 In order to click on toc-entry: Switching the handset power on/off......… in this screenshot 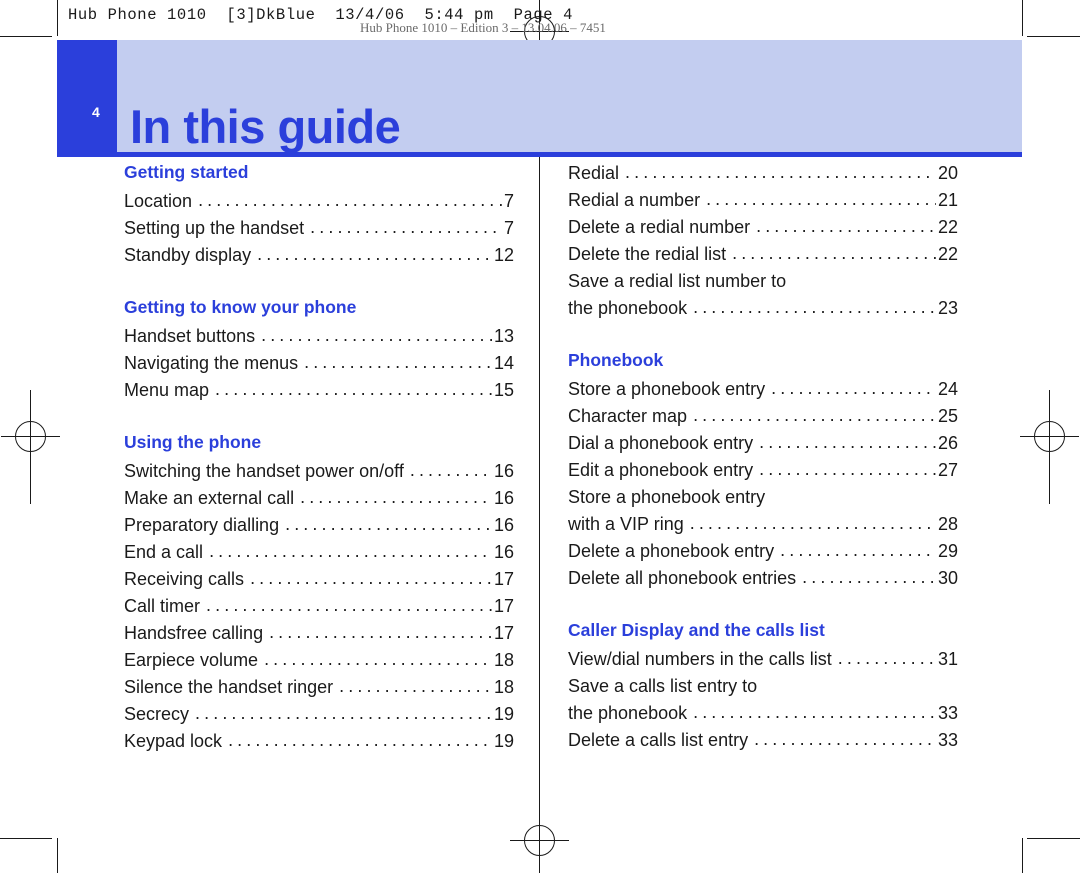, I will do `click(319, 471)`.